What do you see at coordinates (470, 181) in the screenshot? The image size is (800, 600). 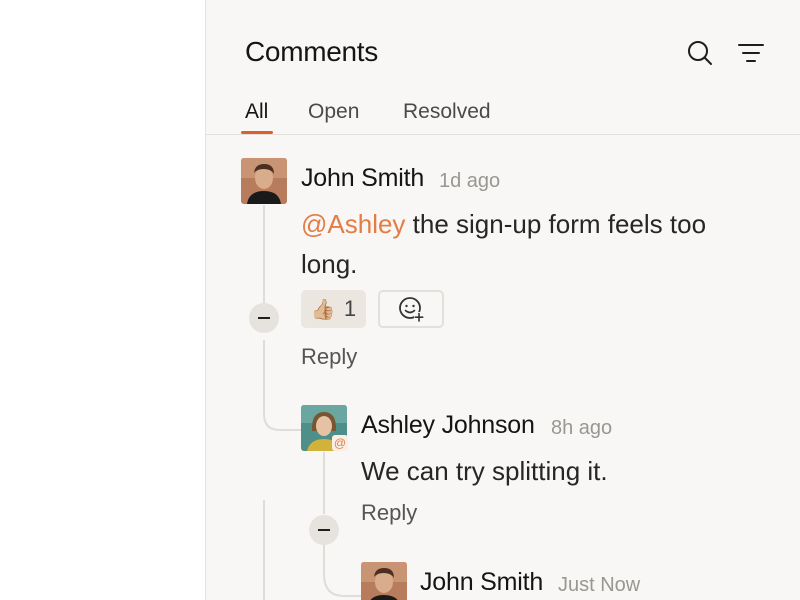 I see `comment-timestamp: 1d ago` at bounding box center [470, 181].